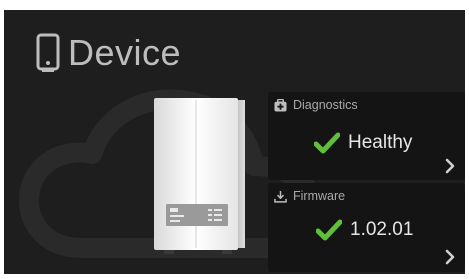 This screenshot has width=469, height=279. What do you see at coordinates (382, 229) in the screenshot?
I see `firmware-version: 1.02.01` at bounding box center [382, 229].